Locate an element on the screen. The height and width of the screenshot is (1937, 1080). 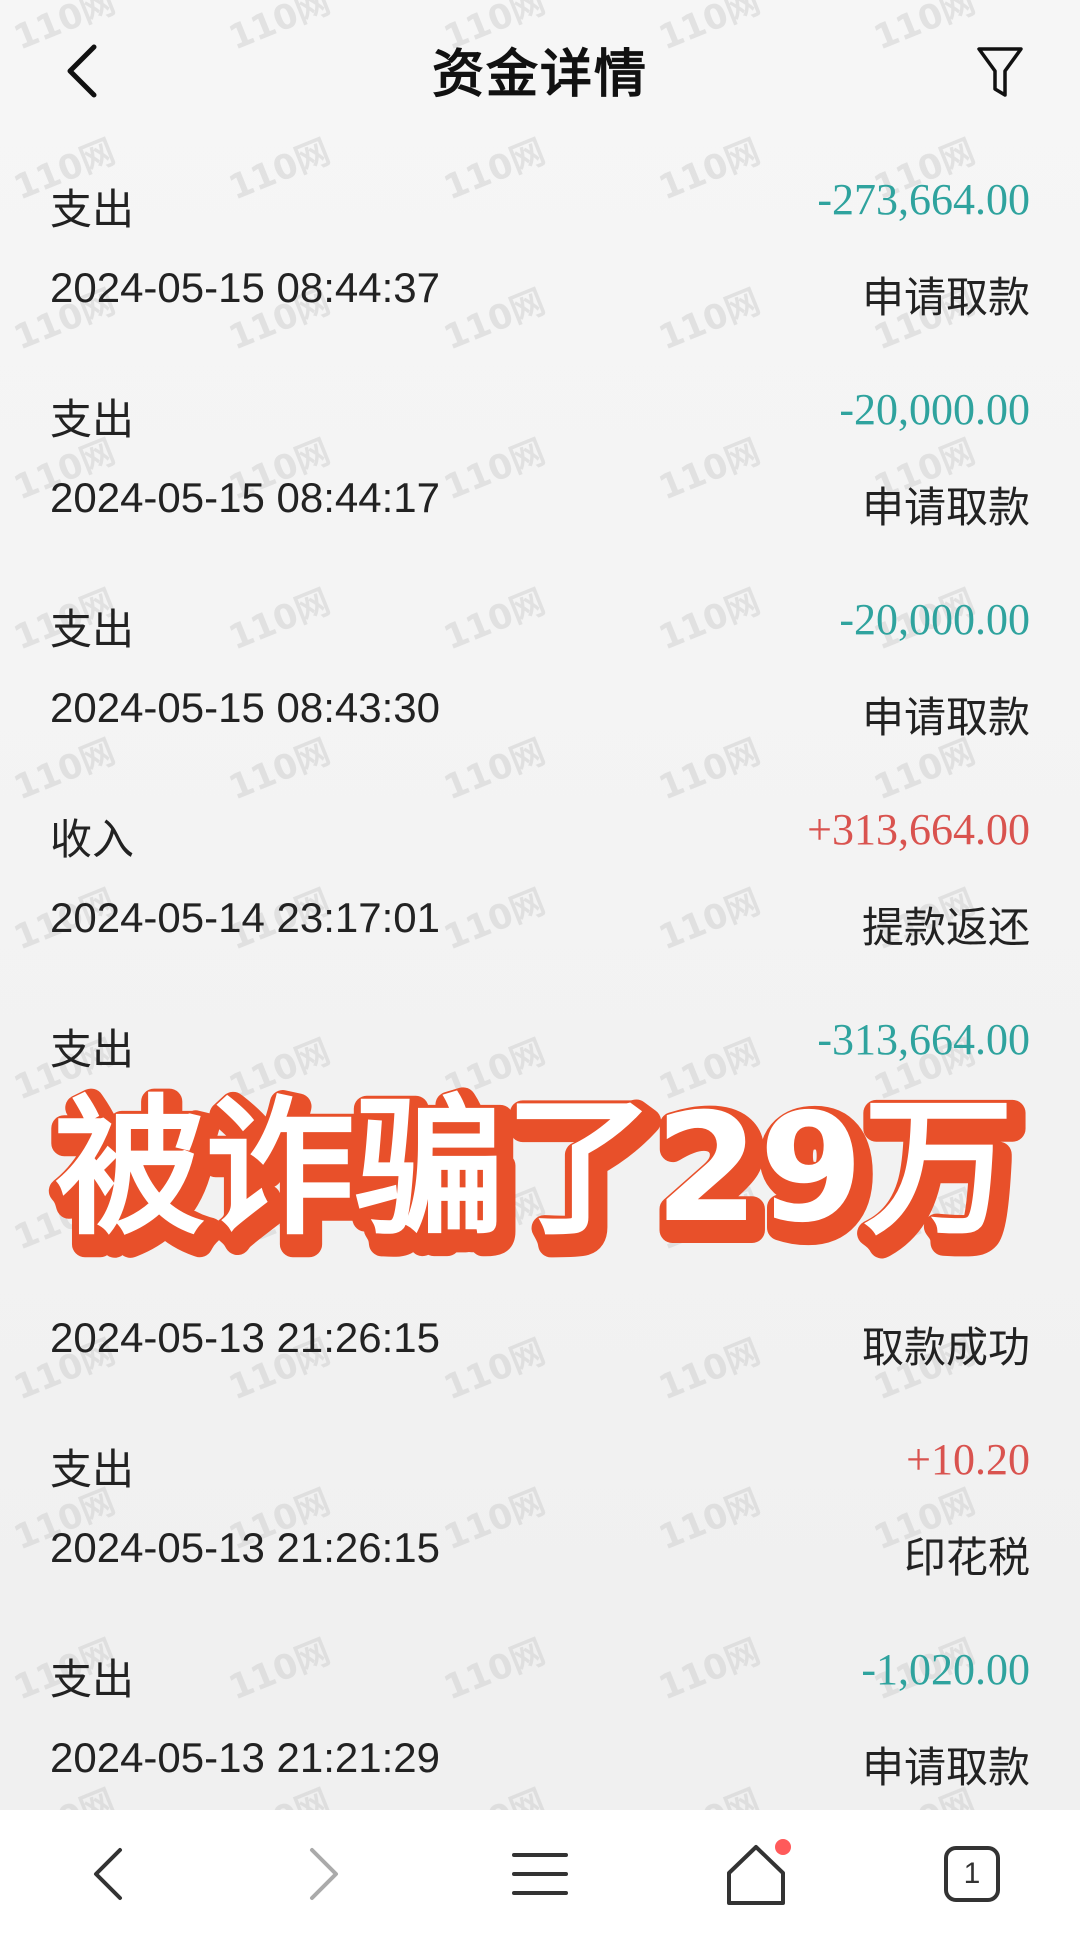
chevron-left-icon is located at coordinates (108, 1873).